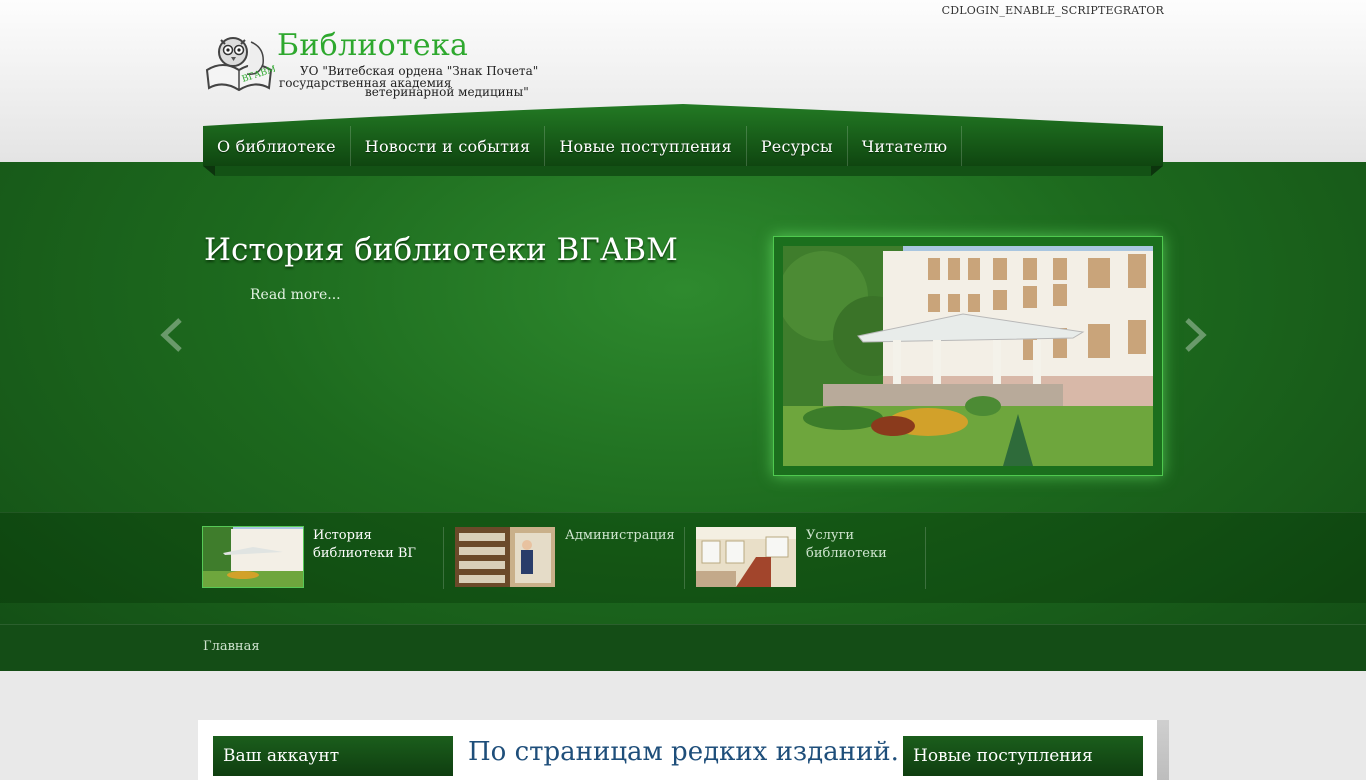 The image size is (1366, 780). What do you see at coordinates (905, 146) in the screenshot?
I see `nav-readers: Читателю` at bounding box center [905, 146].